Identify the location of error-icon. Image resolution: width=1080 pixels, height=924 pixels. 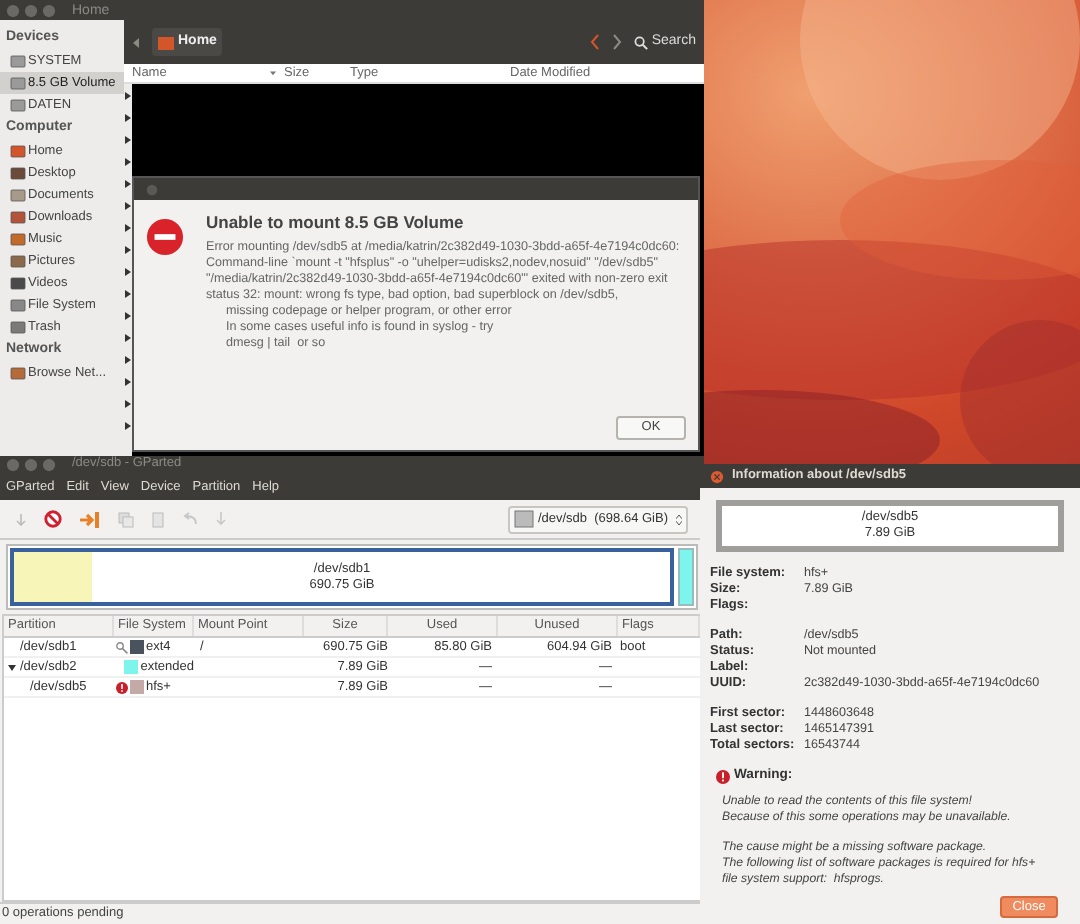
(165, 237).